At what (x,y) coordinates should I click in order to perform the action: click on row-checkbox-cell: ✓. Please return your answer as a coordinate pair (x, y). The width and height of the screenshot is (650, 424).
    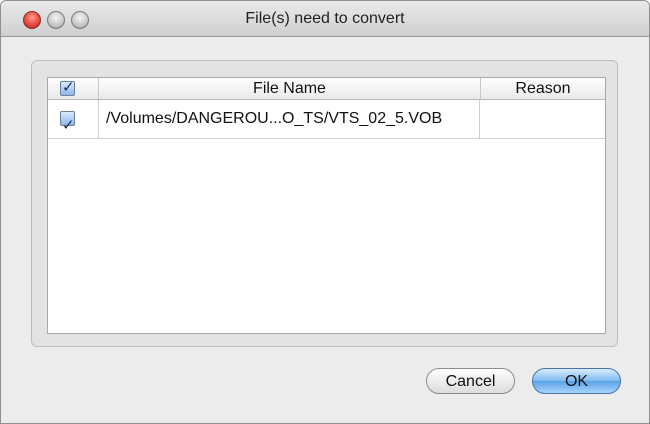
    Looking at the image, I should click on (73, 119).